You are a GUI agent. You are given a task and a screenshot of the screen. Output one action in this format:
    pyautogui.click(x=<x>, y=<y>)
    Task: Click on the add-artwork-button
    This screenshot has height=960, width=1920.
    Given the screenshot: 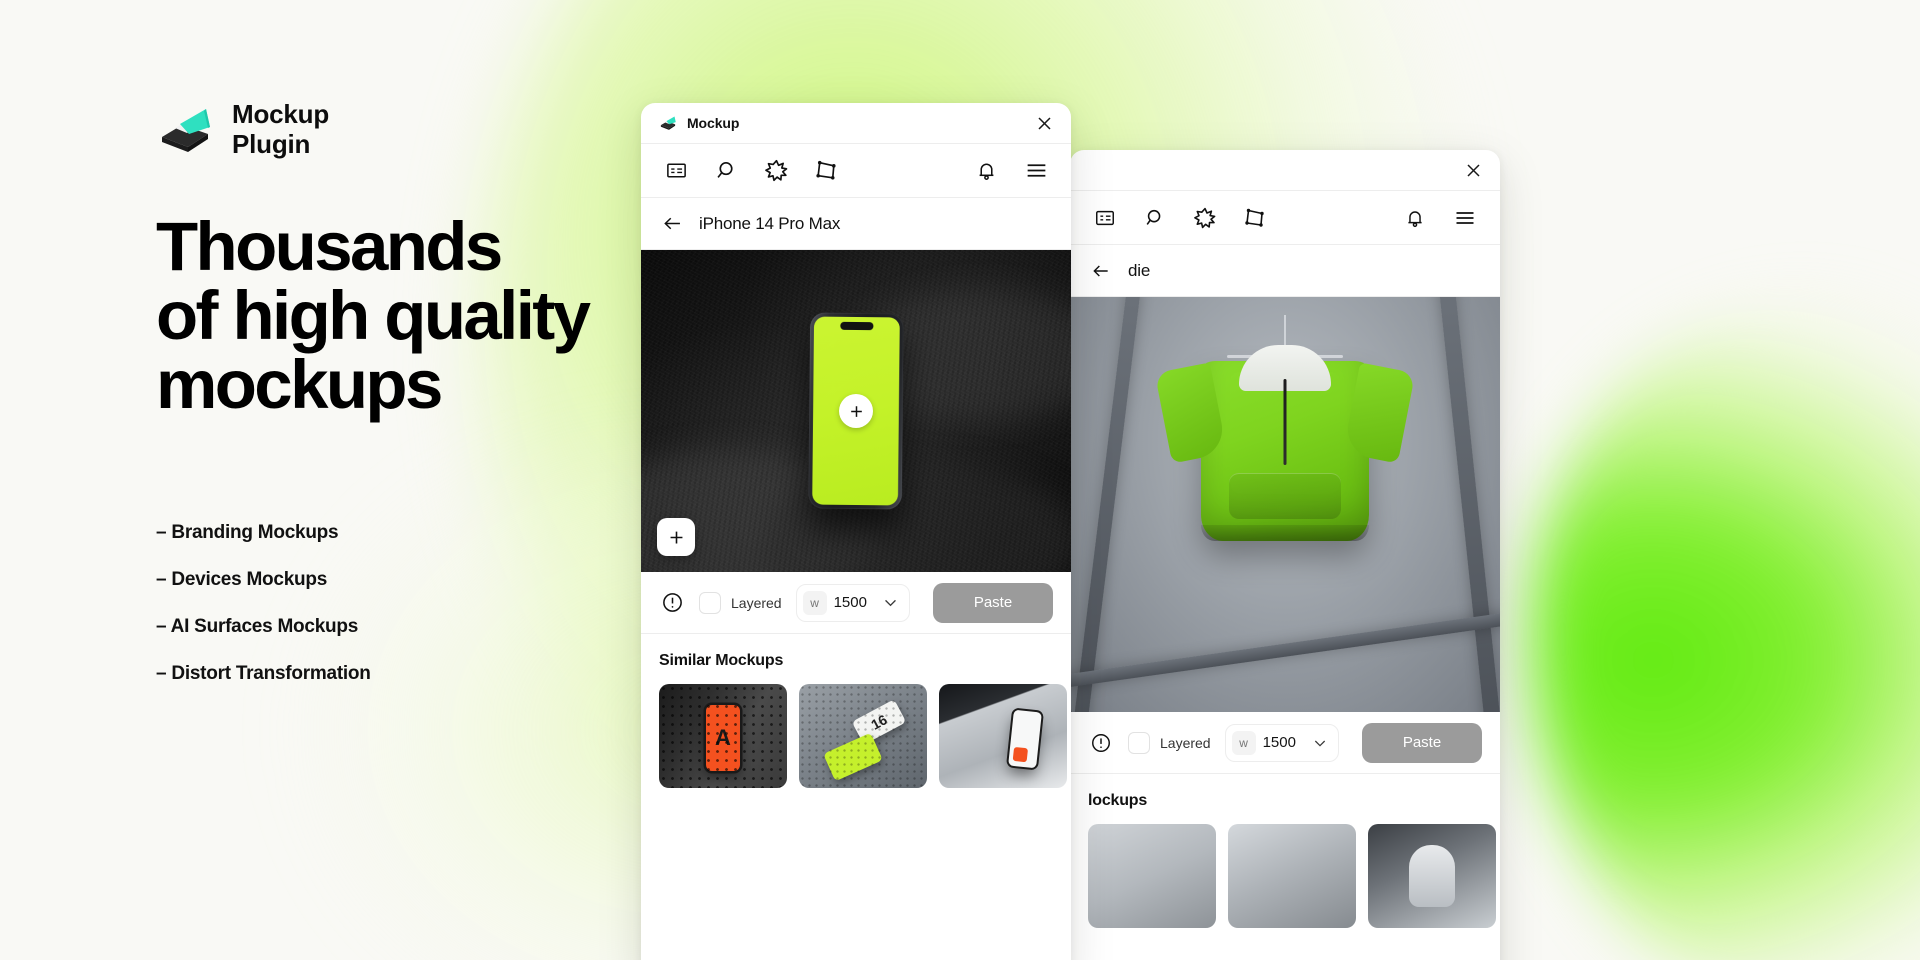 What is the action you would take?
    pyautogui.click(x=856, y=411)
    